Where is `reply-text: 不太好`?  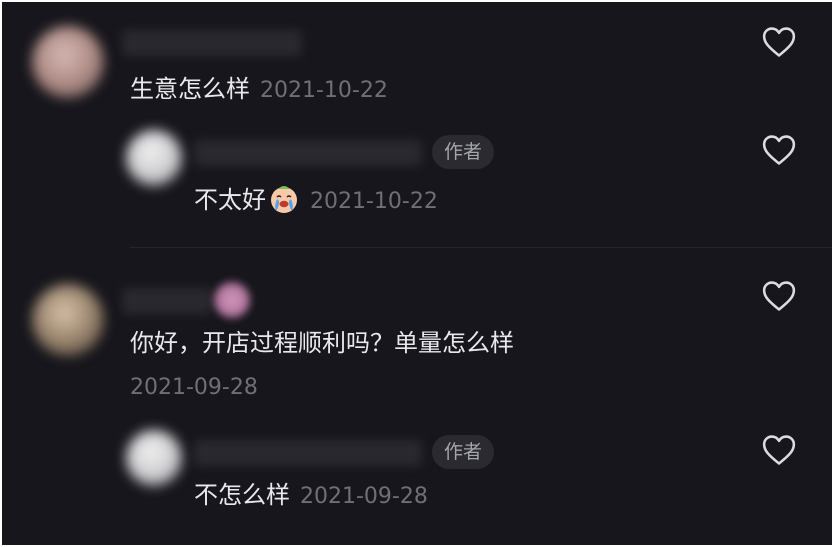 reply-text: 不太好 is located at coordinates (230, 200).